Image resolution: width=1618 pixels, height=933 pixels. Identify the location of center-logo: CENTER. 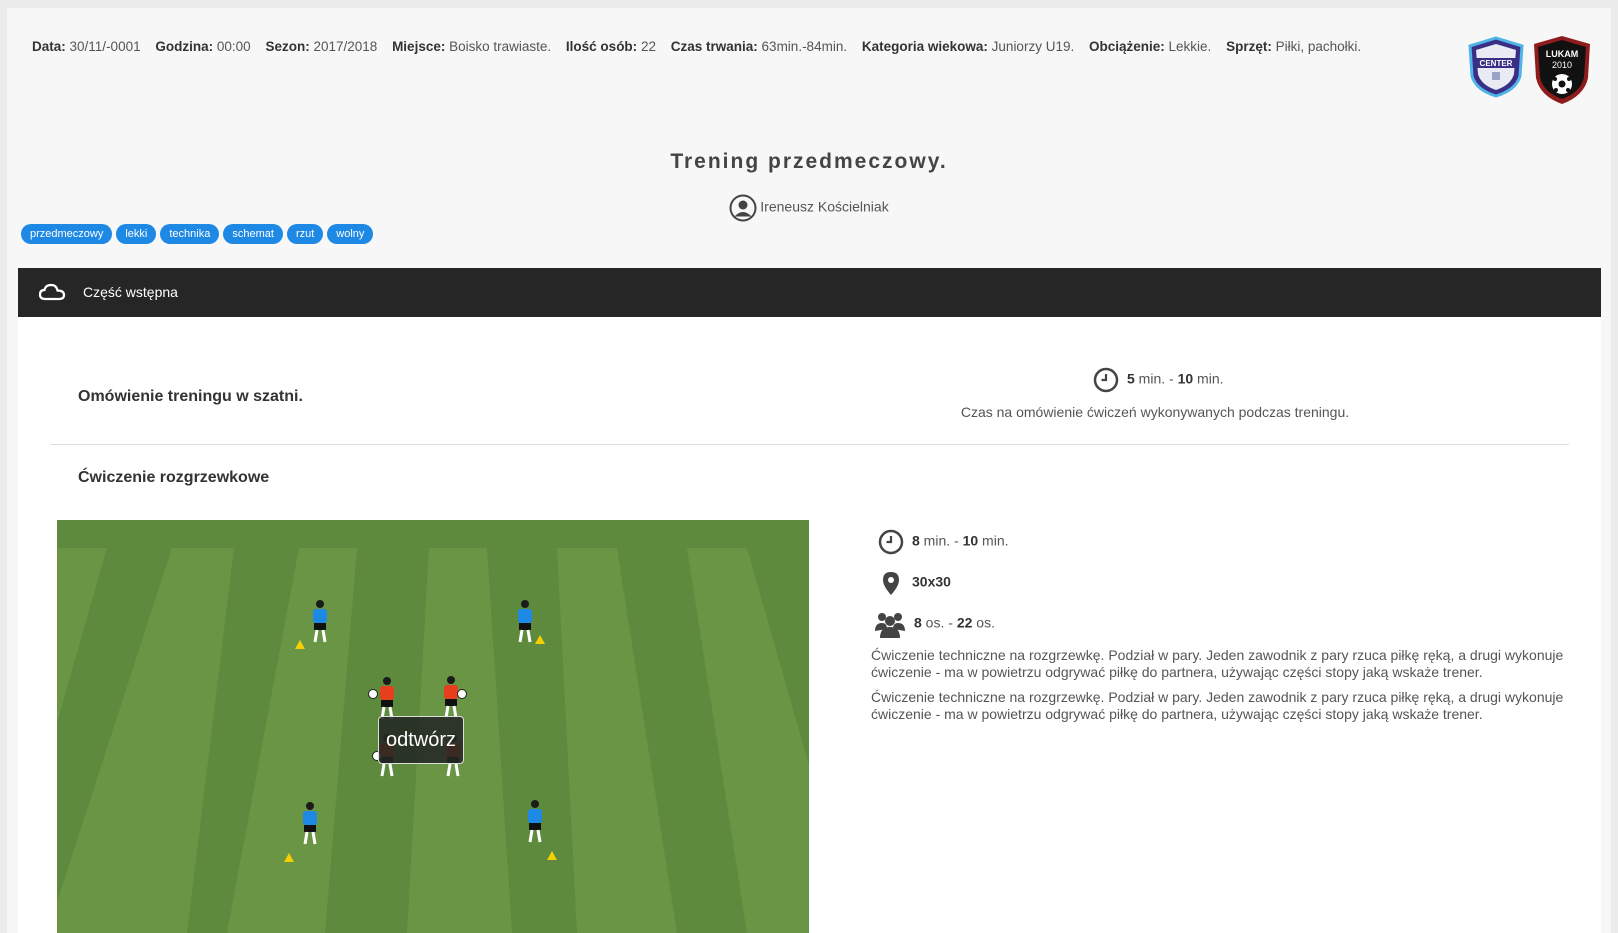
(1496, 67).